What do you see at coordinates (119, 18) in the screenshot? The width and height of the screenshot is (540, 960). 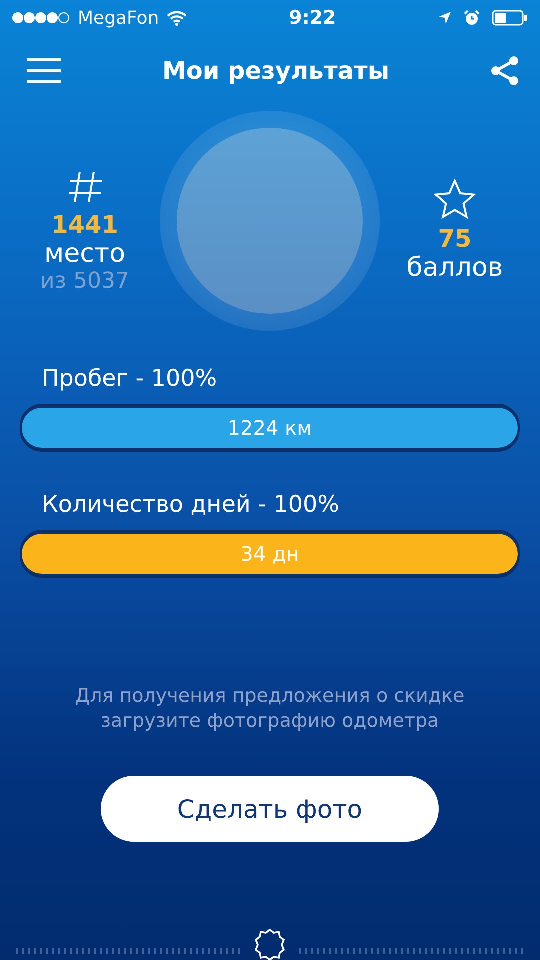 I see `carrier-name: MegaFon` at bounding box center [119, 18].